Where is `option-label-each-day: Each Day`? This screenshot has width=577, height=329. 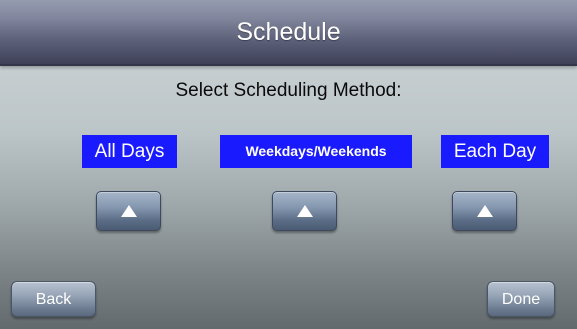
option-label-each-day: Each Day is located at coordinates (495, 151).